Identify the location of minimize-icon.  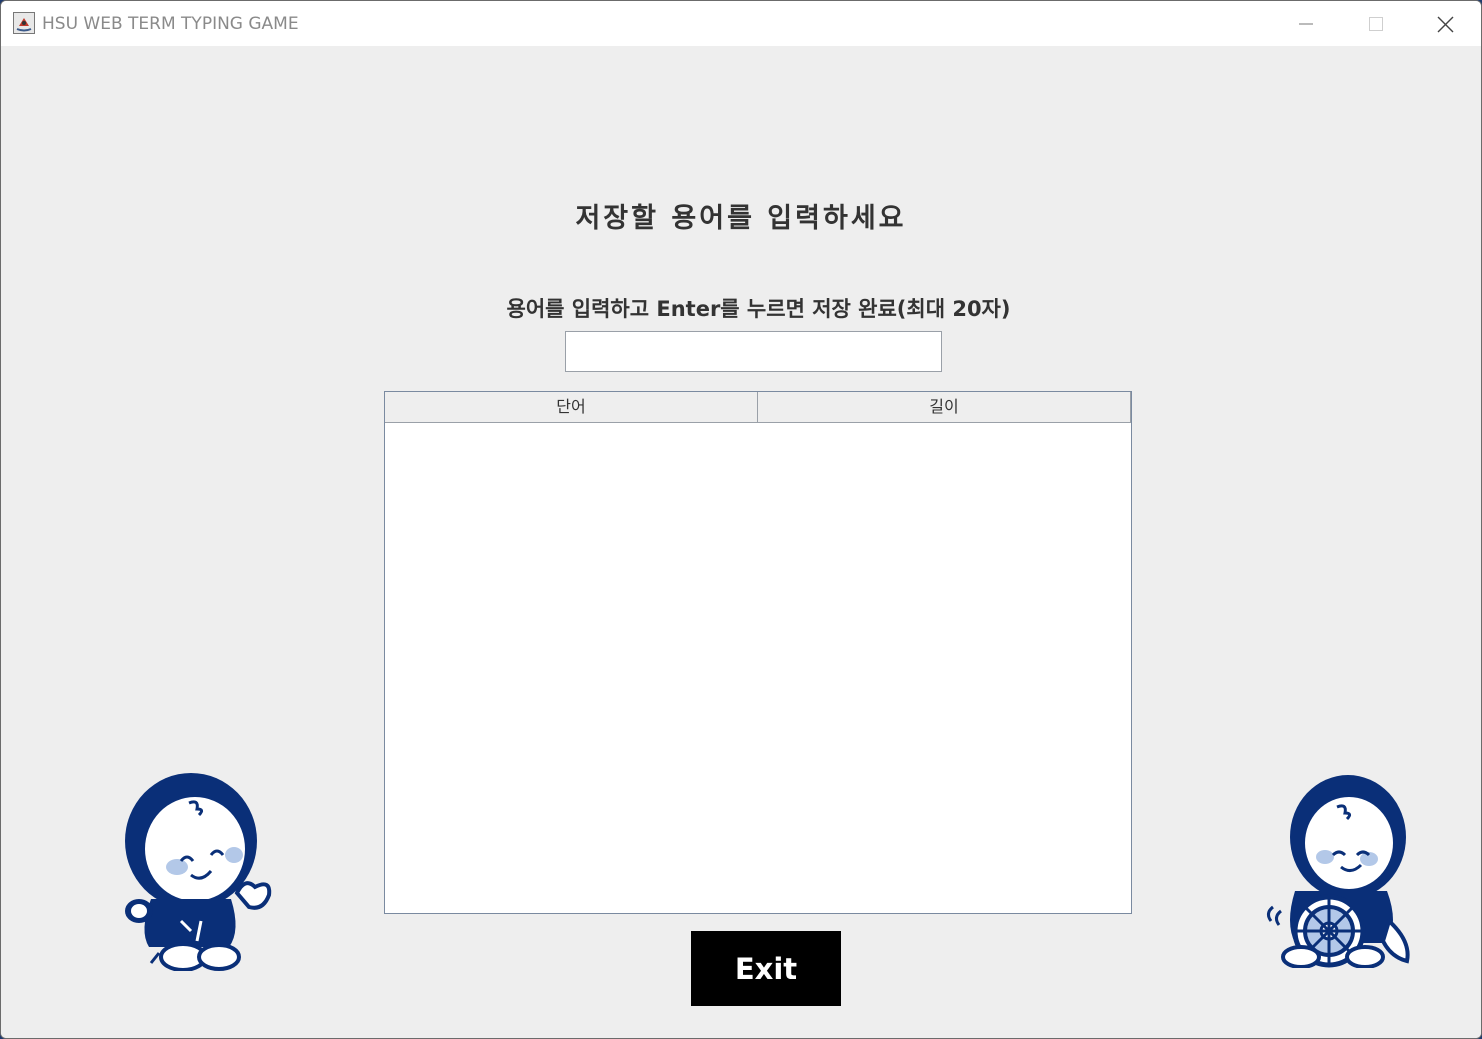
(1306, 24).